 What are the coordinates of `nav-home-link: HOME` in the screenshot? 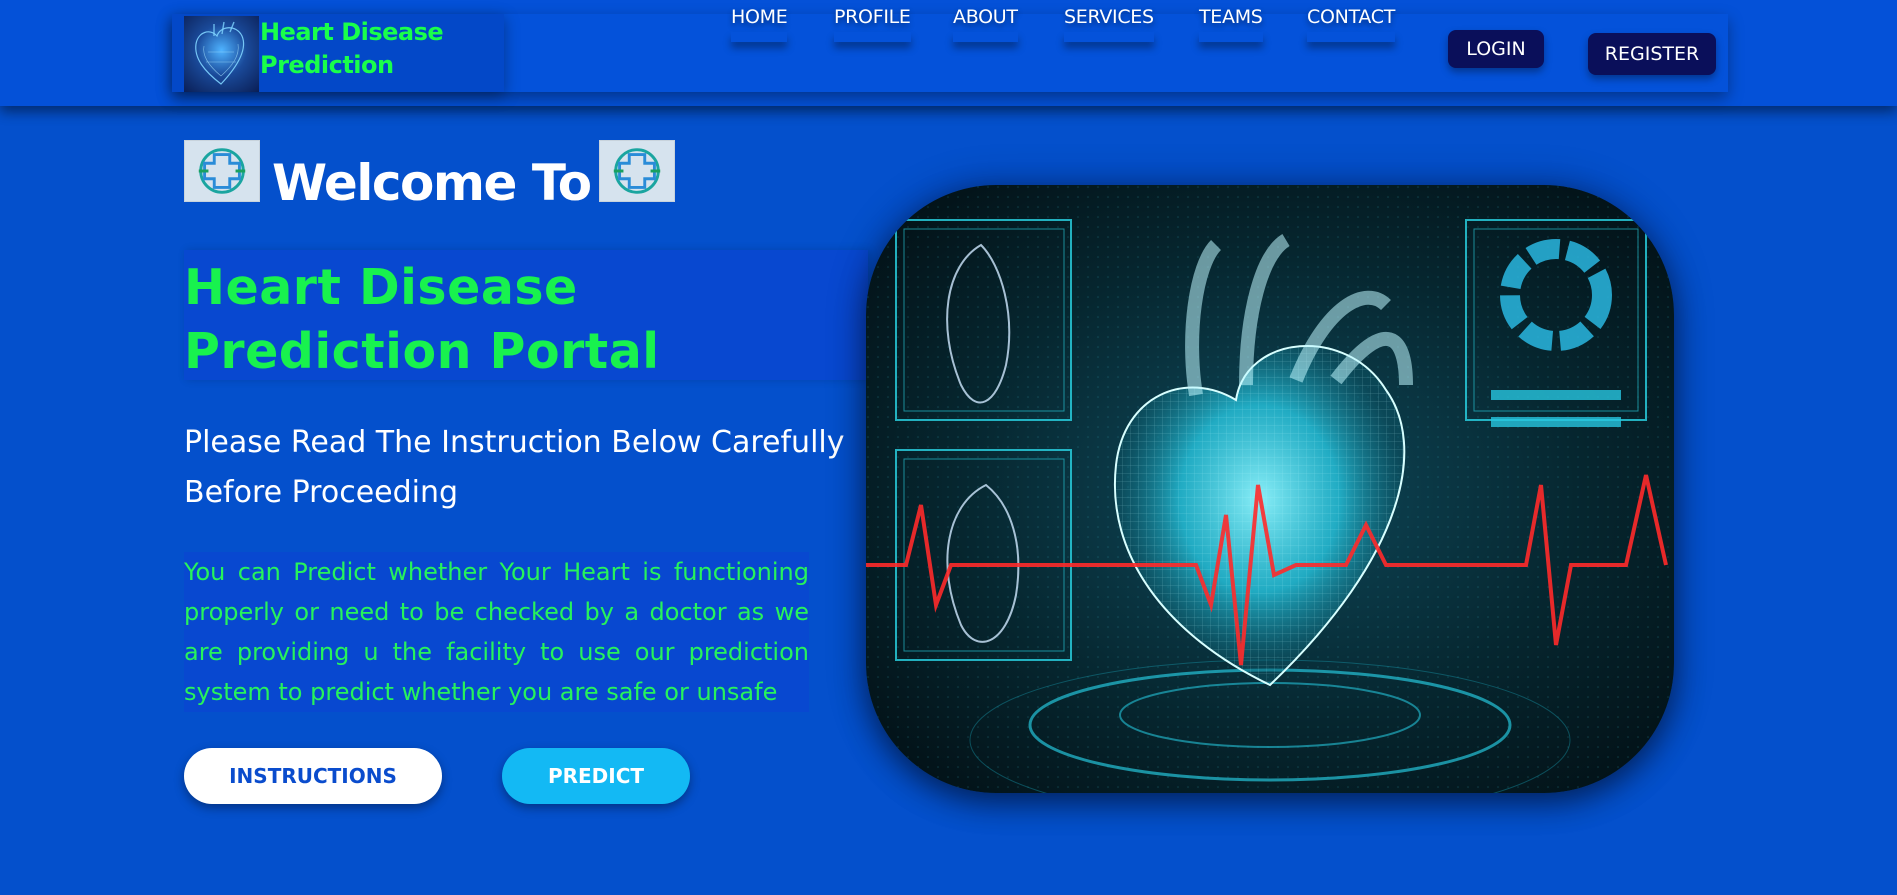 It's located at (759, 22).